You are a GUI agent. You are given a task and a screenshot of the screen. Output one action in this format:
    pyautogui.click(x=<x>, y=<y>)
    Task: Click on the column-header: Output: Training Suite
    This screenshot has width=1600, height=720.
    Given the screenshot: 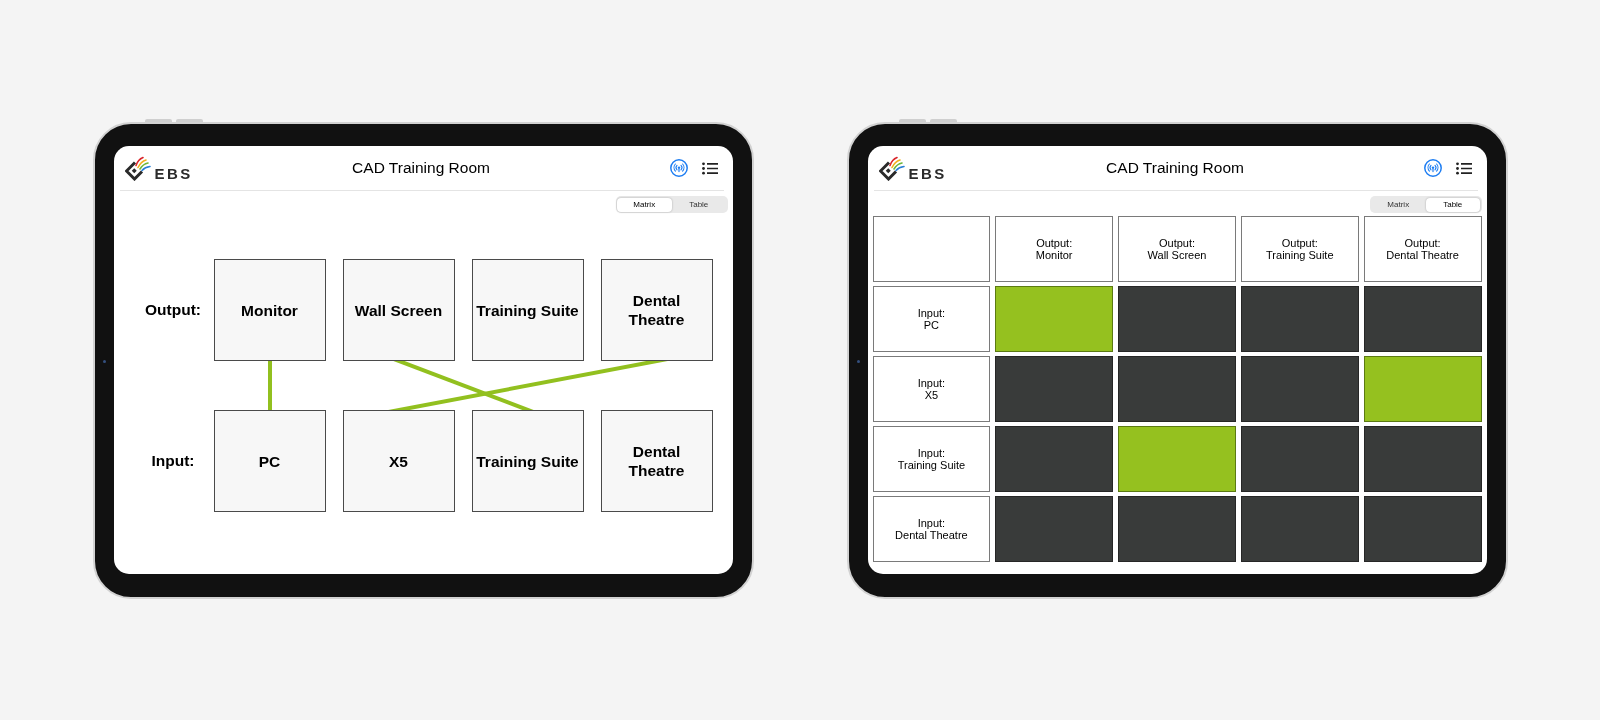 What is the action you would take?
    pyautogui.click(x=1299, y=249)
    